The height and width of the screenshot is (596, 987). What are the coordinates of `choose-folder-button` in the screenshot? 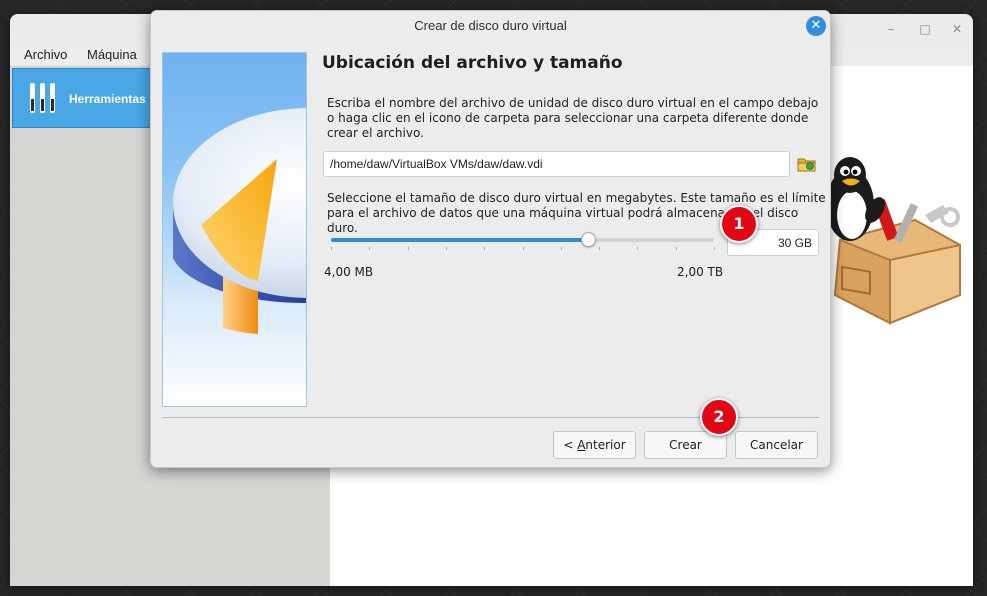 It's located at (807, 164).